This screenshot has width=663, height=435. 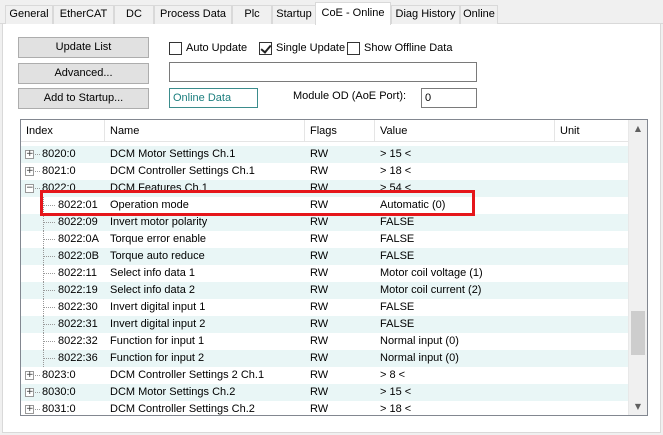 I want to click on table-row: 8022:09 Invert motor polarity RW FALSE, so click(x=325, y=222).